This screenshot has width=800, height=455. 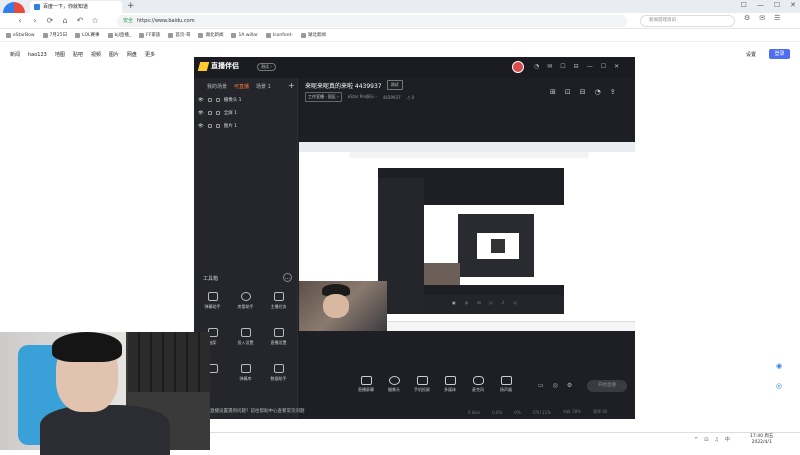 What do you see at coordinates (217, 126) in the screenshot?
I see `source-item: 👁 图片 1` at bounding box center [217, 126].